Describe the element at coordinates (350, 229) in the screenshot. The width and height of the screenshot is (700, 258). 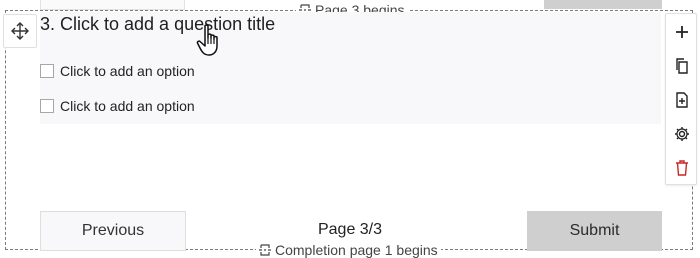
I see `page-indicator: Page 3/3` at that location.